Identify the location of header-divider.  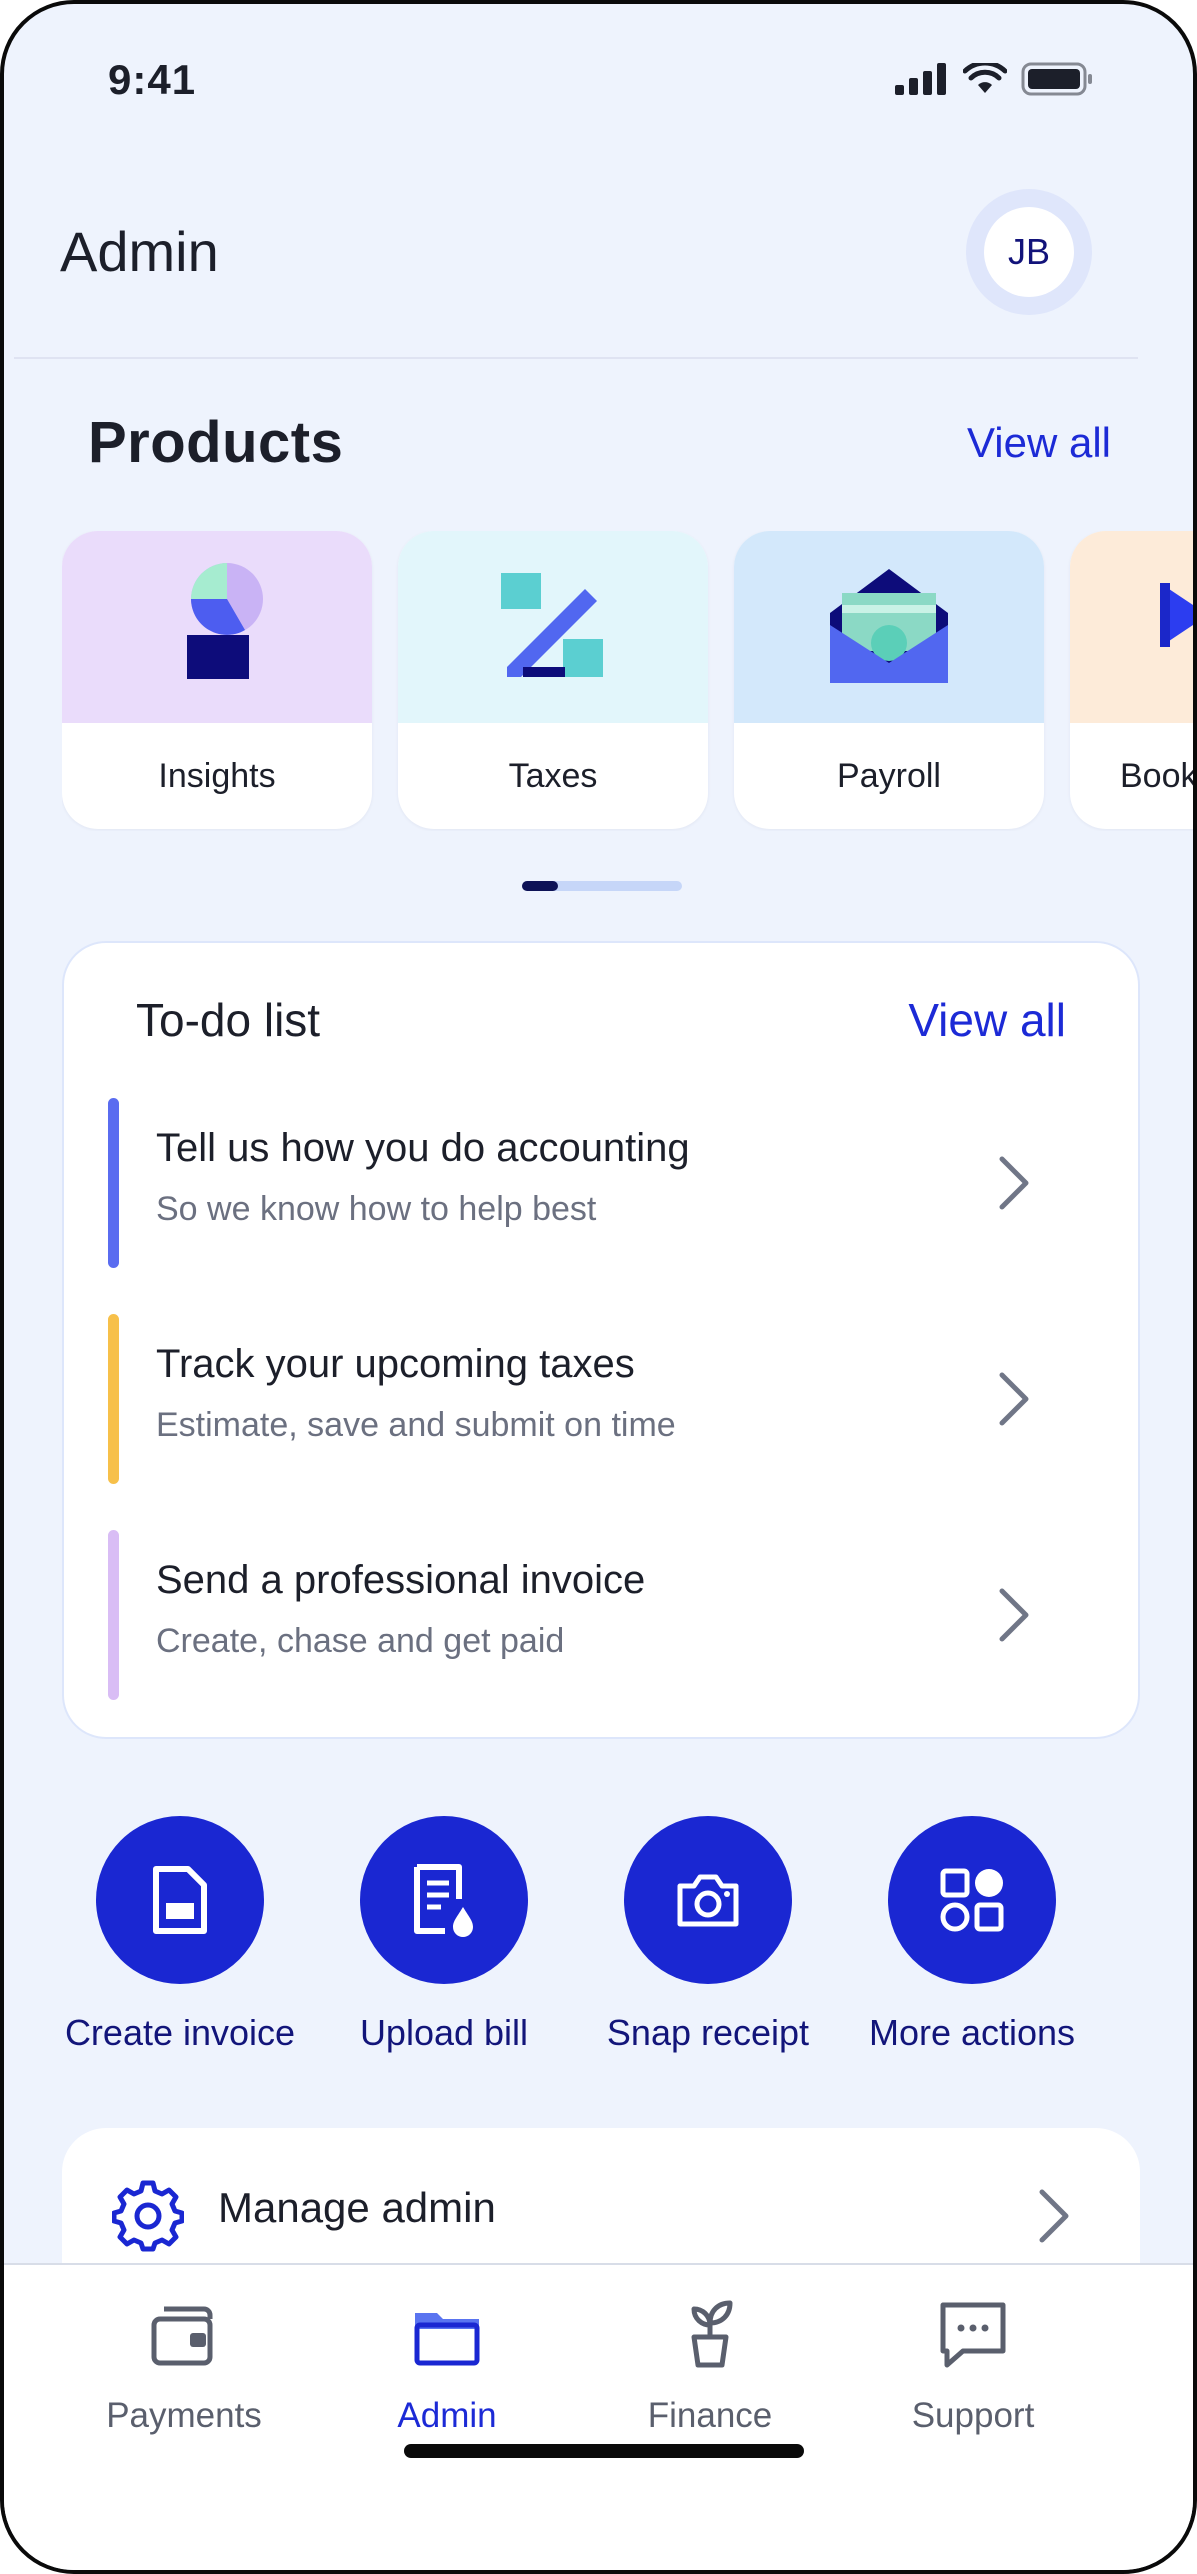
(576, 358).